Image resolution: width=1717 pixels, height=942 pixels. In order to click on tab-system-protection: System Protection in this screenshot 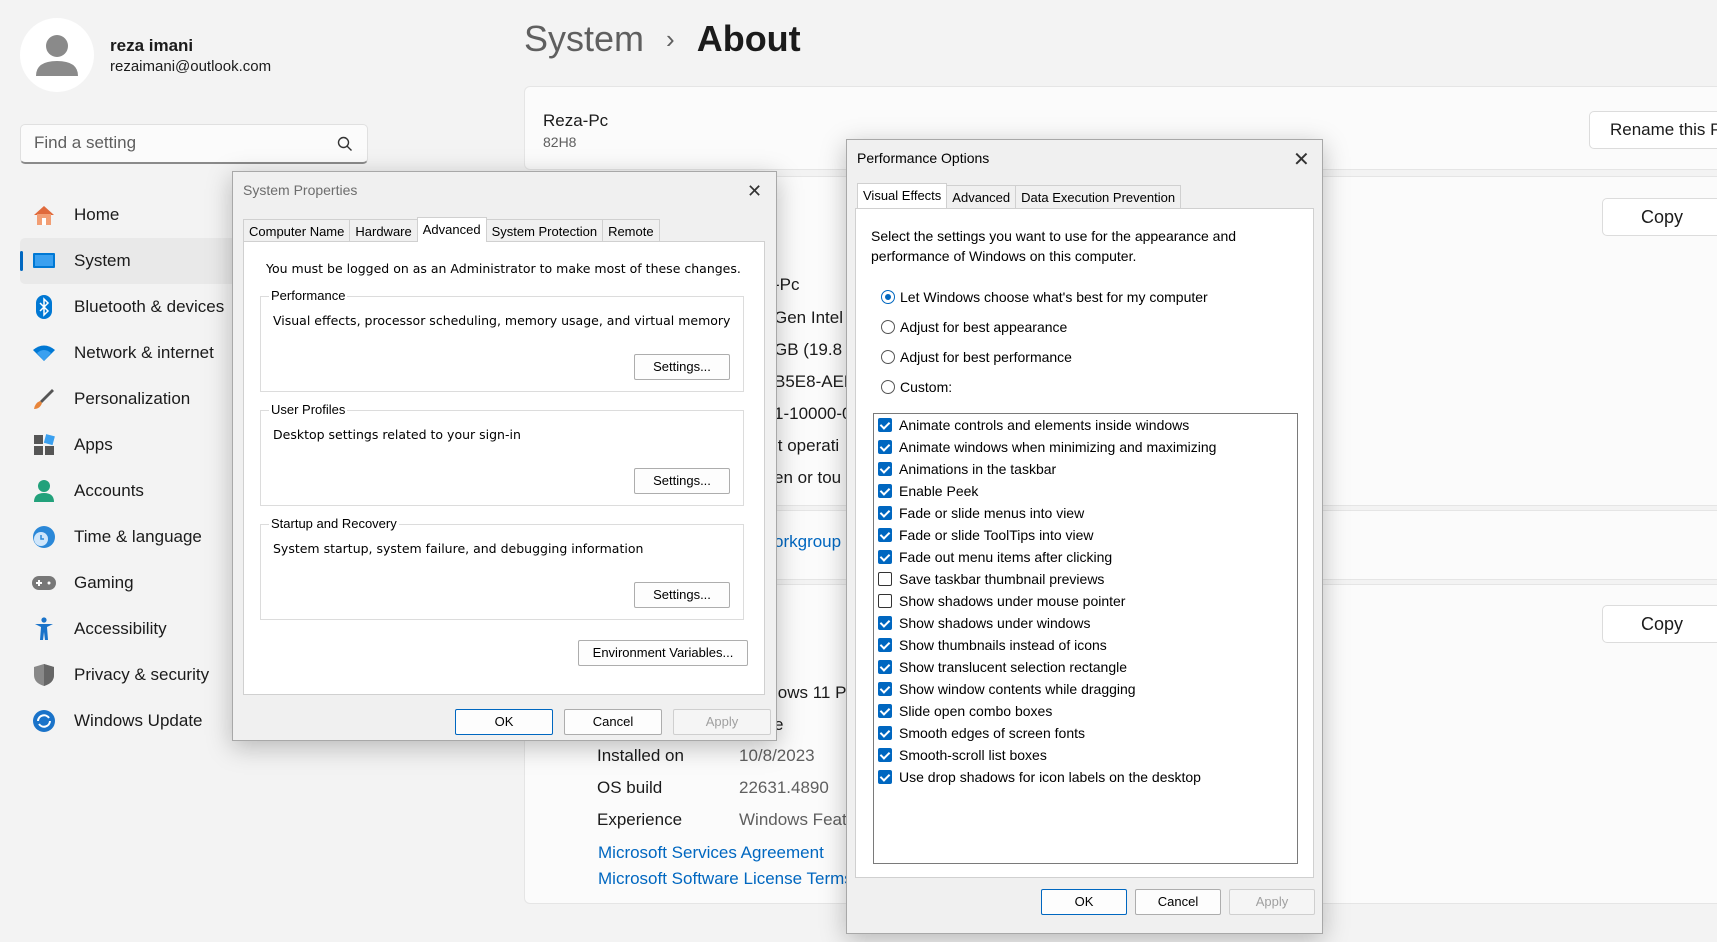, I will do `click(544, 230)`.